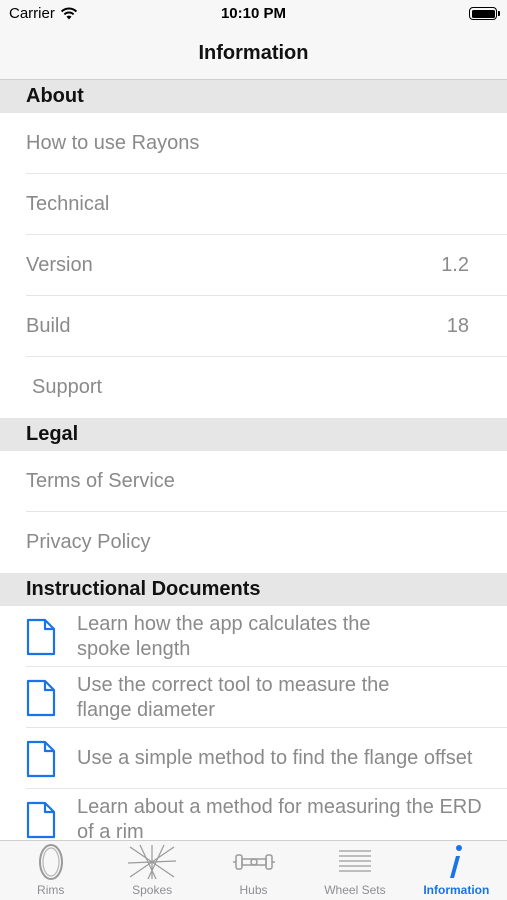 The width and height of the screenshot is (507, 900). What do you see at coordinates (253, 862) in the screenshot?
I see `hub-icon` at bounding box center [253, 862].